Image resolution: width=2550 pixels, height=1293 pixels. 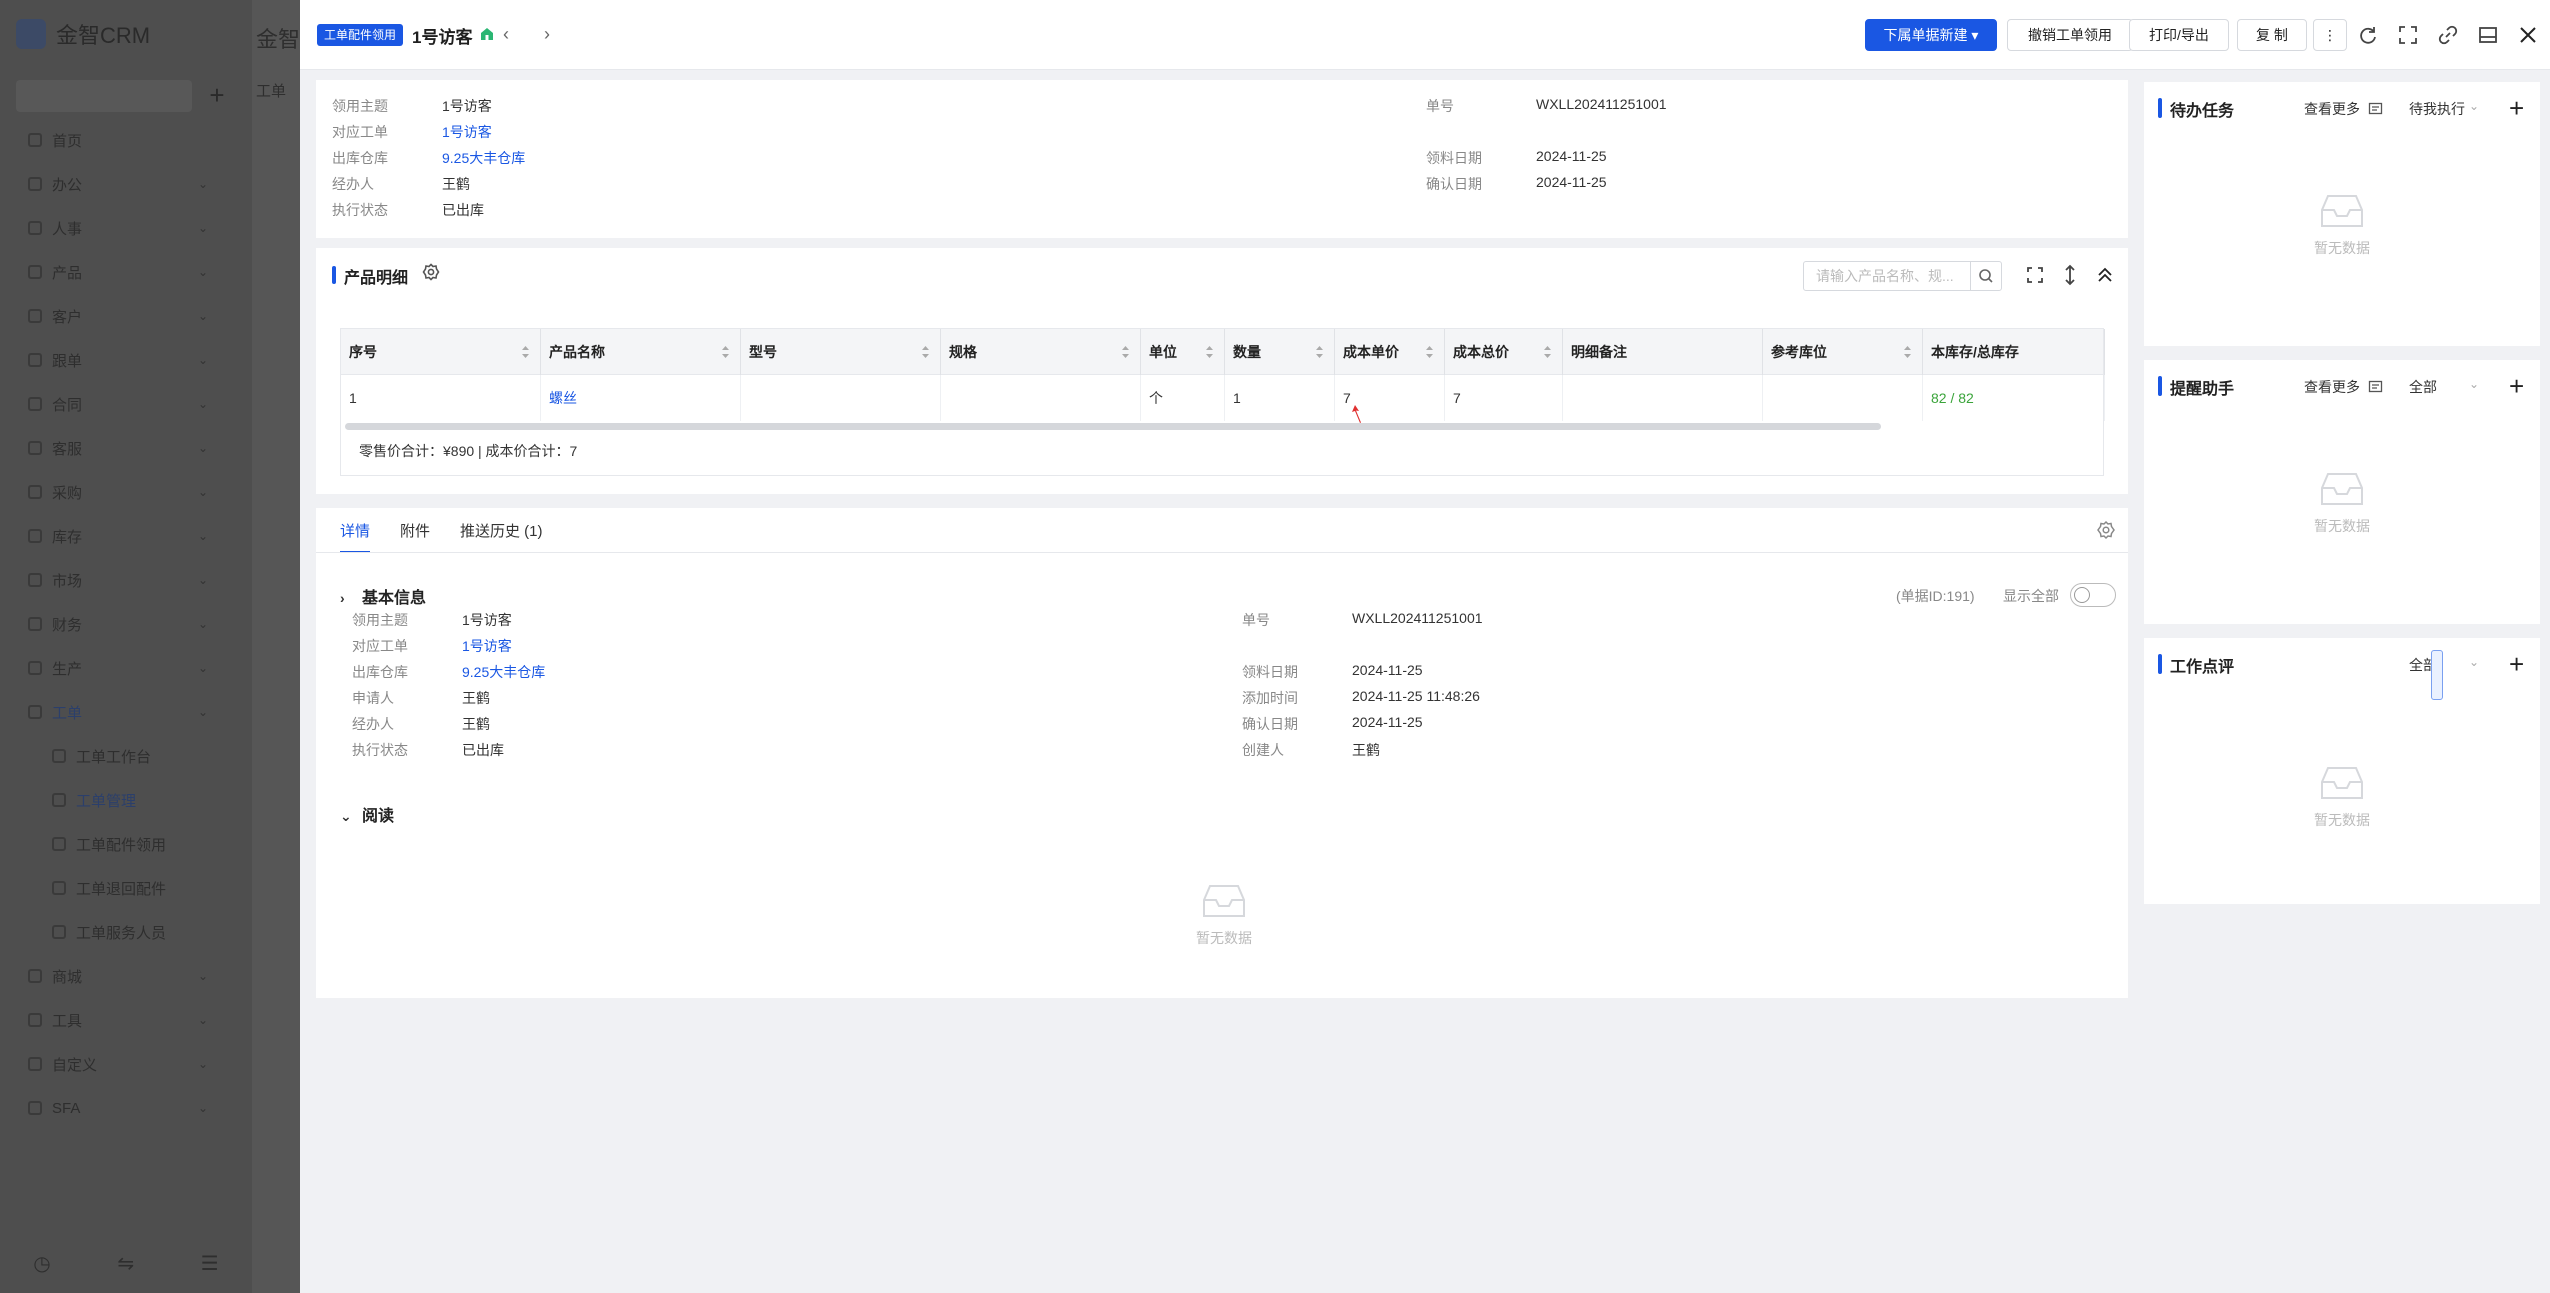 What do you see at coordinates (2528, 35) in the screenshot?
I see `close-icon` at bounding box center [2528, 35].